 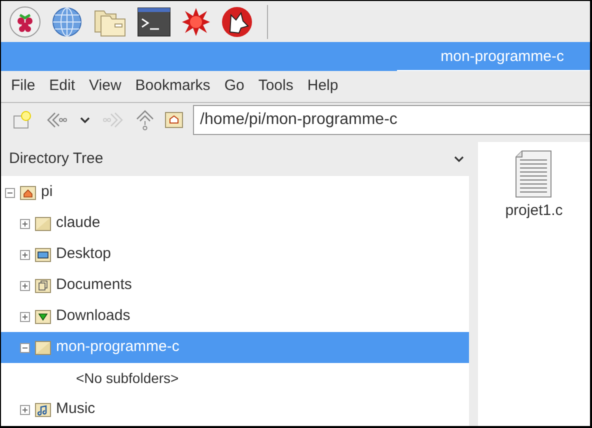 I want to click on documents-folder-icon, so click(x=43, y=285).